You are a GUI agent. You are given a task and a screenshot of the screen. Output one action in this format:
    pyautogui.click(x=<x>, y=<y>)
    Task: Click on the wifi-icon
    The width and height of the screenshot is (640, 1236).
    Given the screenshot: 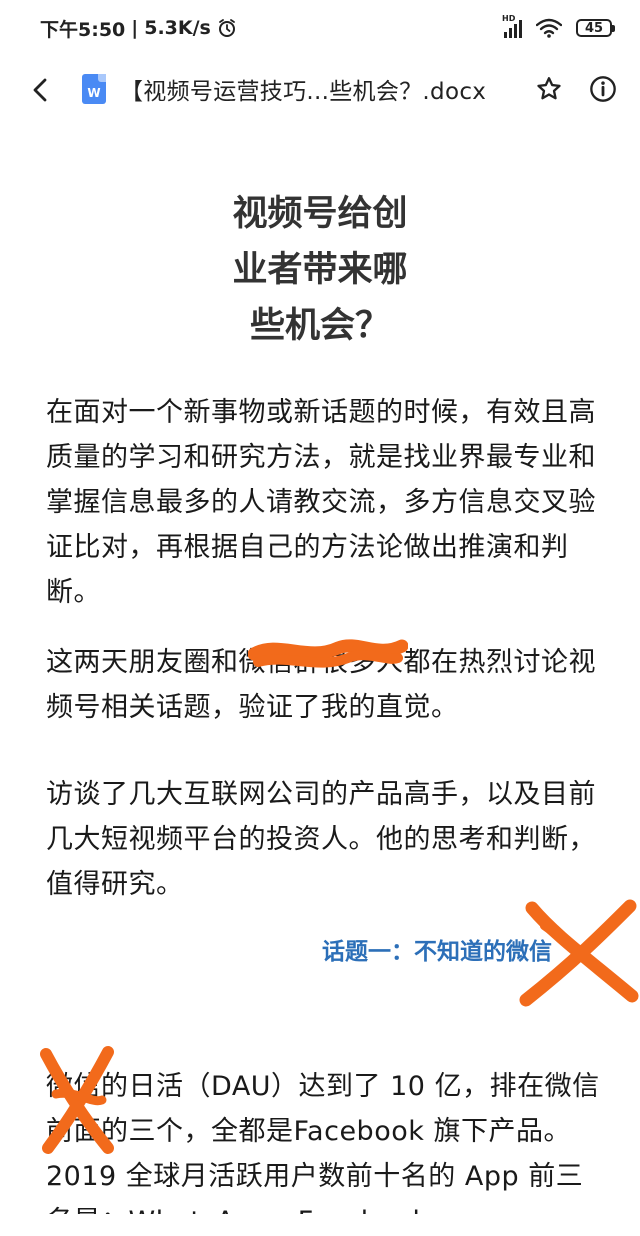 What is the action you would take?
    pyautogui.click(x=549, y=28)
    